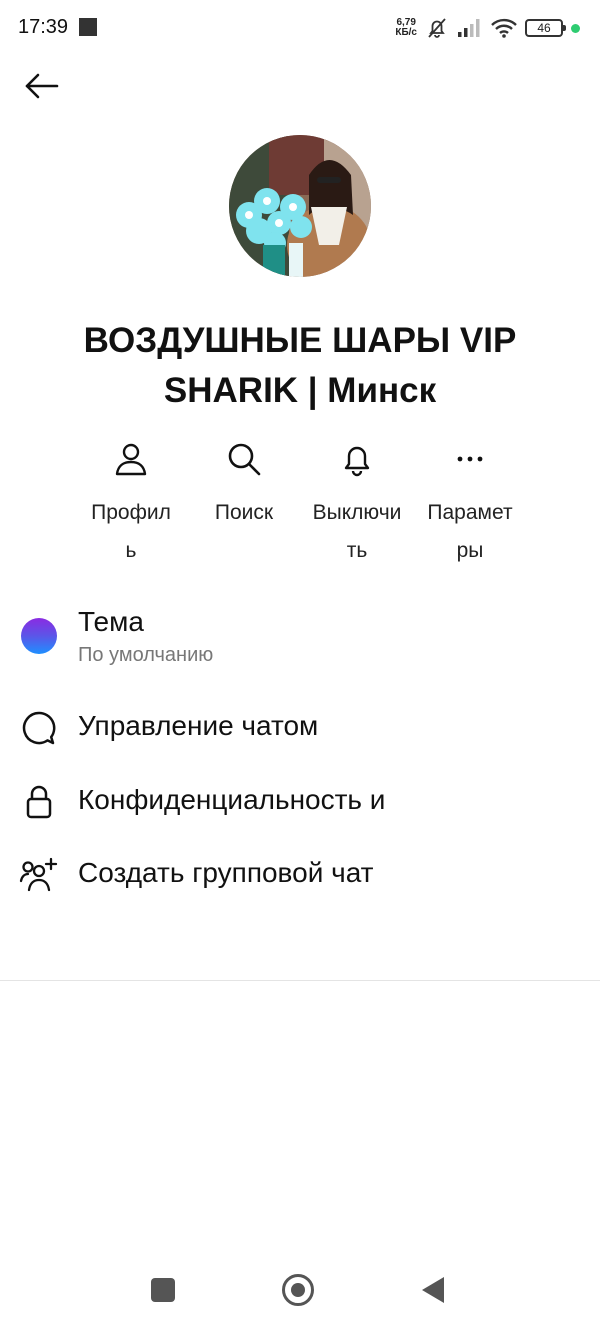 The width and height of the screenshot is (600, 1333). I want to click on options-button: Параметры, so click(470, 503).